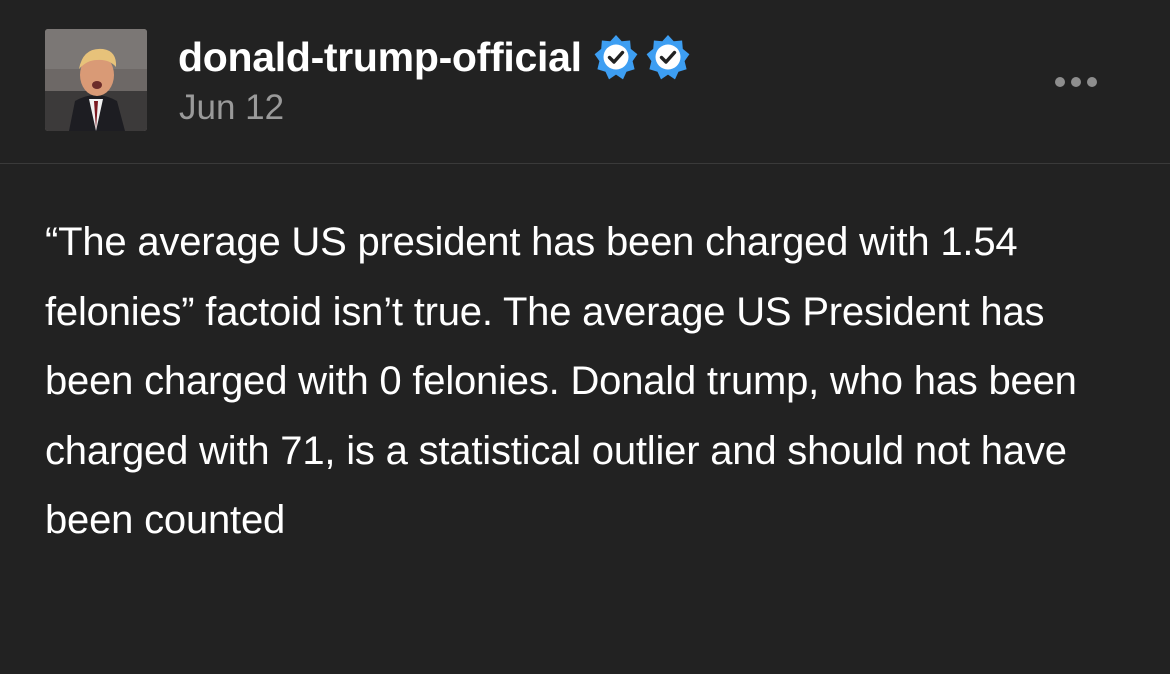 Image resolution: width=1170 pixels, height=674 pixels. Describe the element at coordinates (232, 107) in the screenshot. I see `post-date: Jun 12` at that location.